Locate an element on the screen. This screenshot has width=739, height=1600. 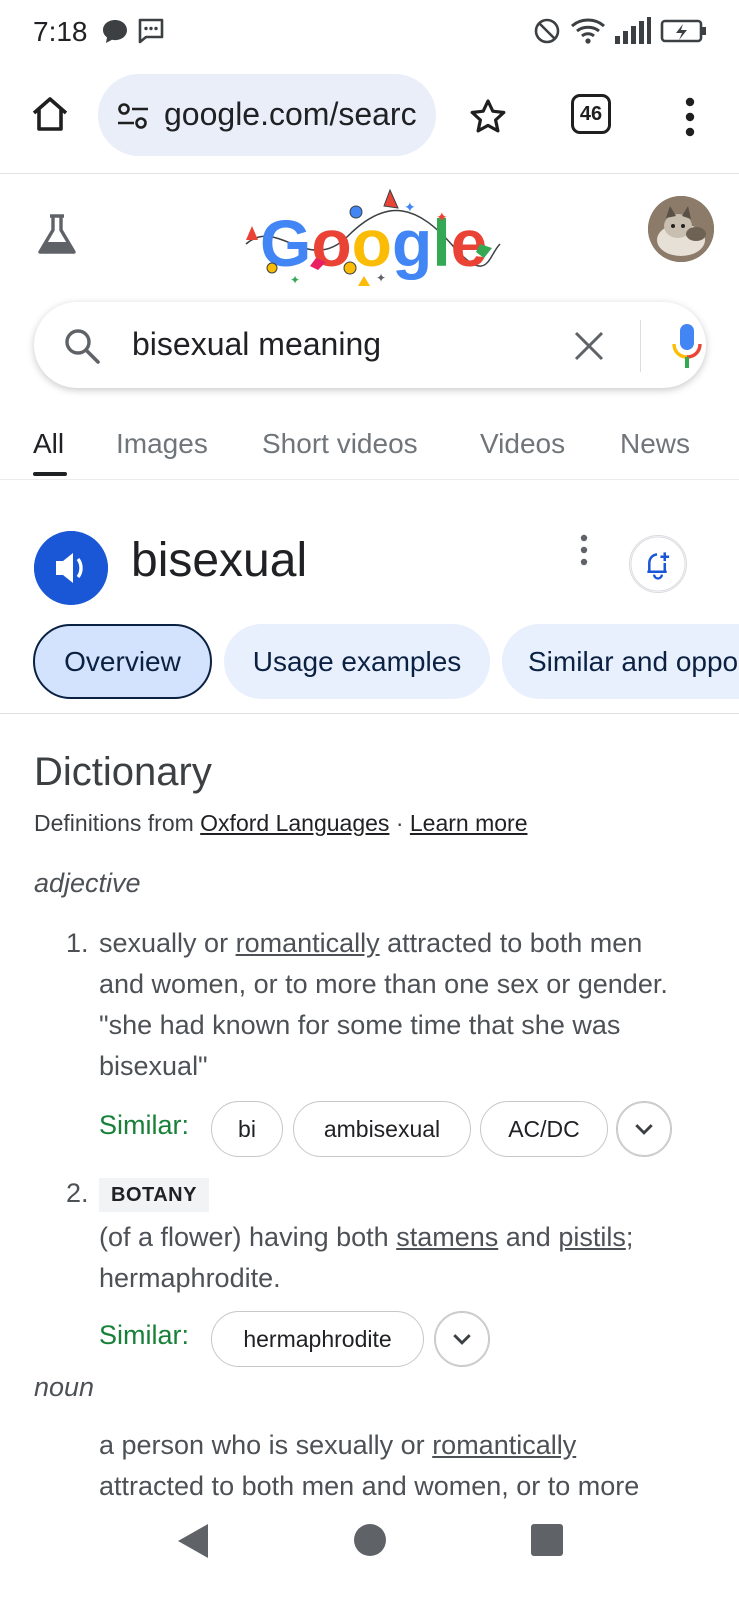
more-vert-icon is located at coordinates (690, 117).